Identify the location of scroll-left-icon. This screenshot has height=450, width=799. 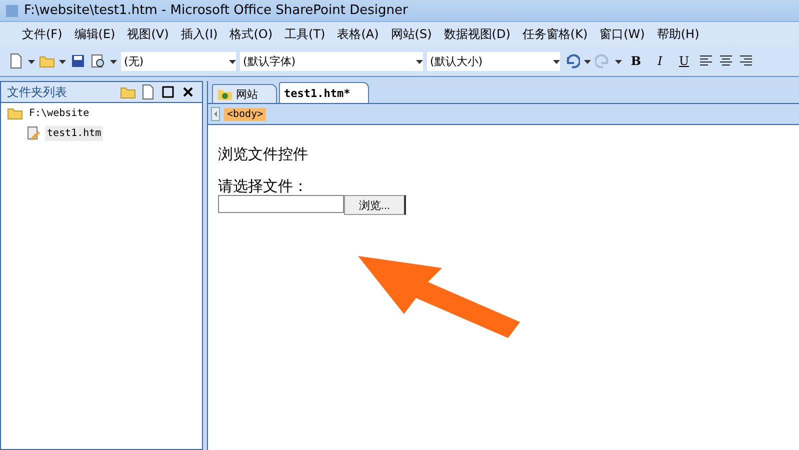
(215, 114).